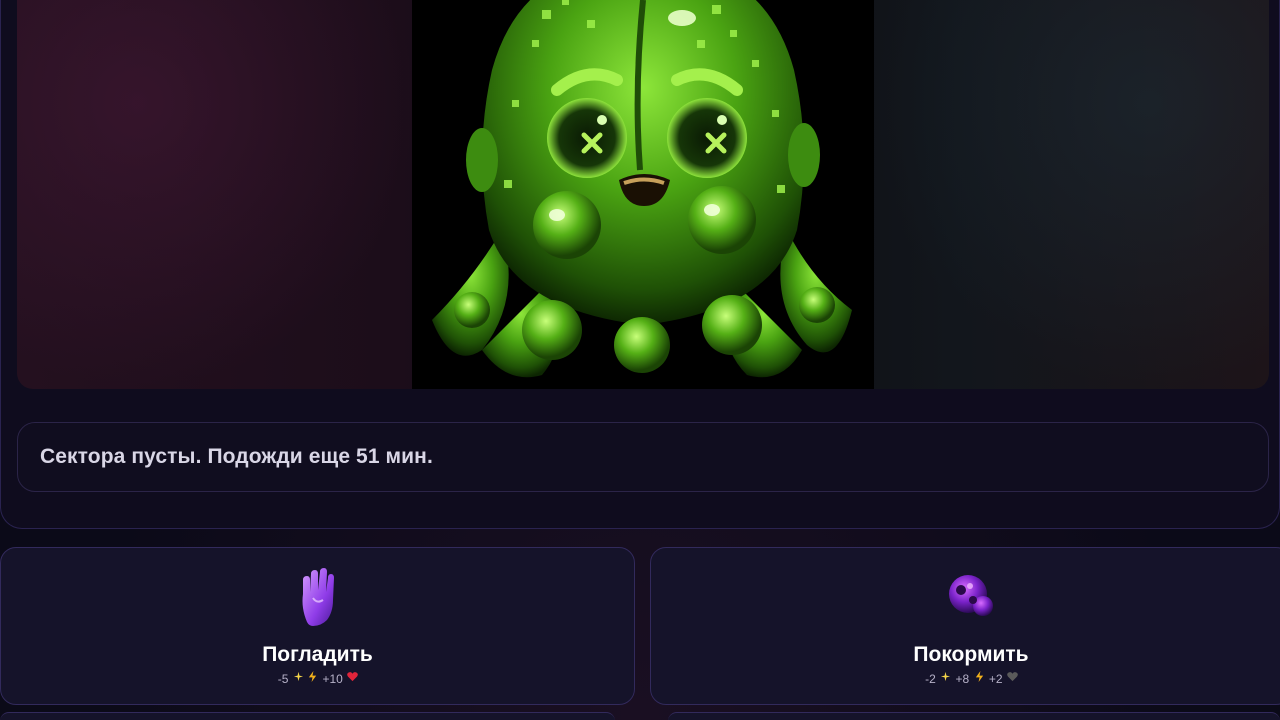  I want to click on stat-value: -2, so click(930, 678).